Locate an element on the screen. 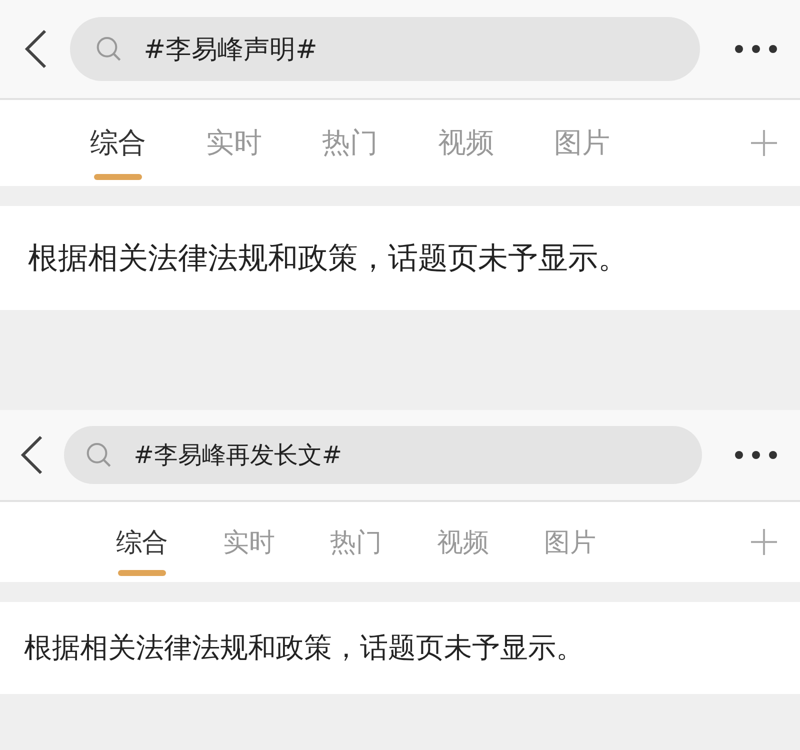  search-field: #李易峰再发长文# is located at coordinates (383, 455).